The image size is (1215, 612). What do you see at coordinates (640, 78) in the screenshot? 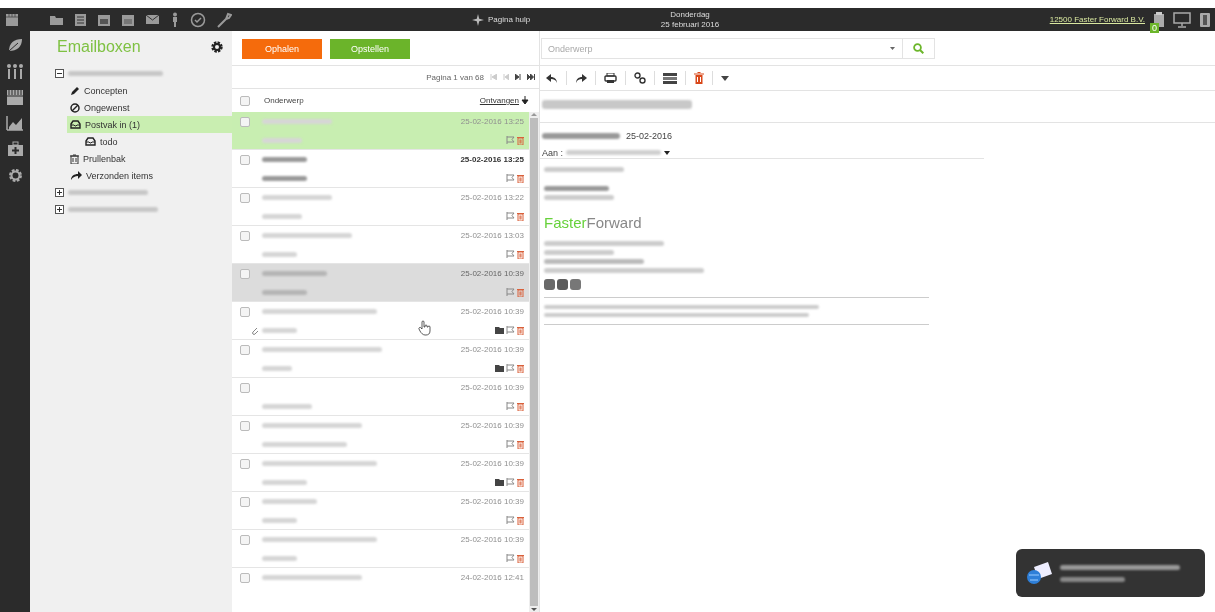
I see `link-icon` at bounding box center [640, 78].